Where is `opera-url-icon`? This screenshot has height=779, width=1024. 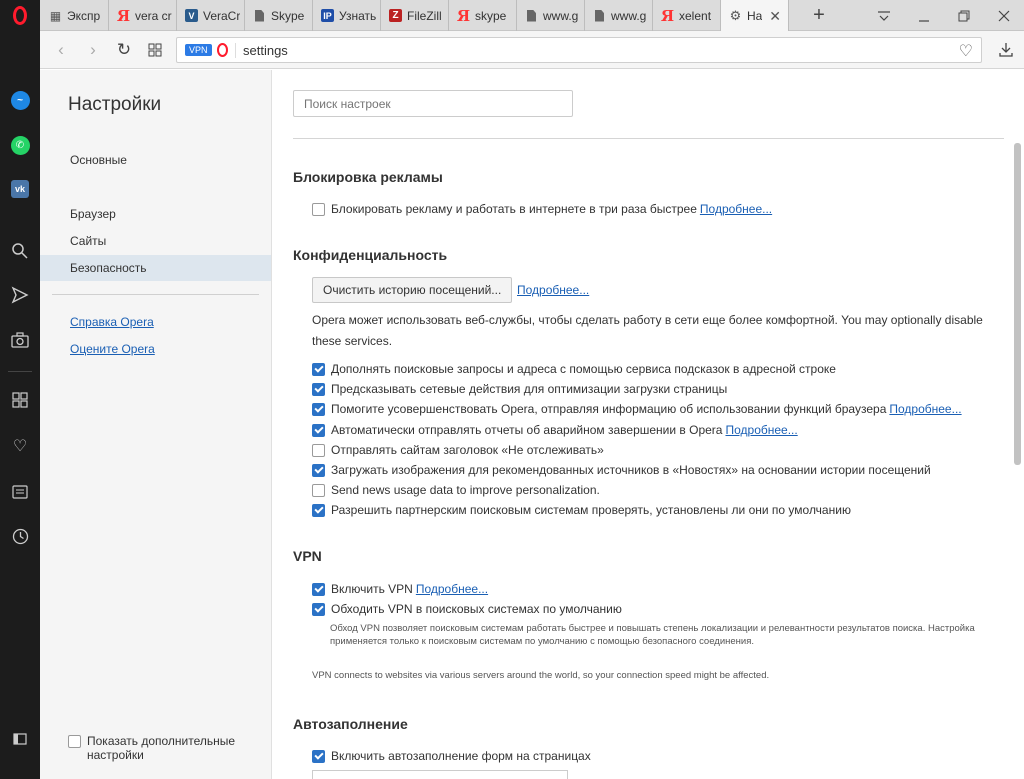 opera-url-icon is located at coordinates (222, 50).